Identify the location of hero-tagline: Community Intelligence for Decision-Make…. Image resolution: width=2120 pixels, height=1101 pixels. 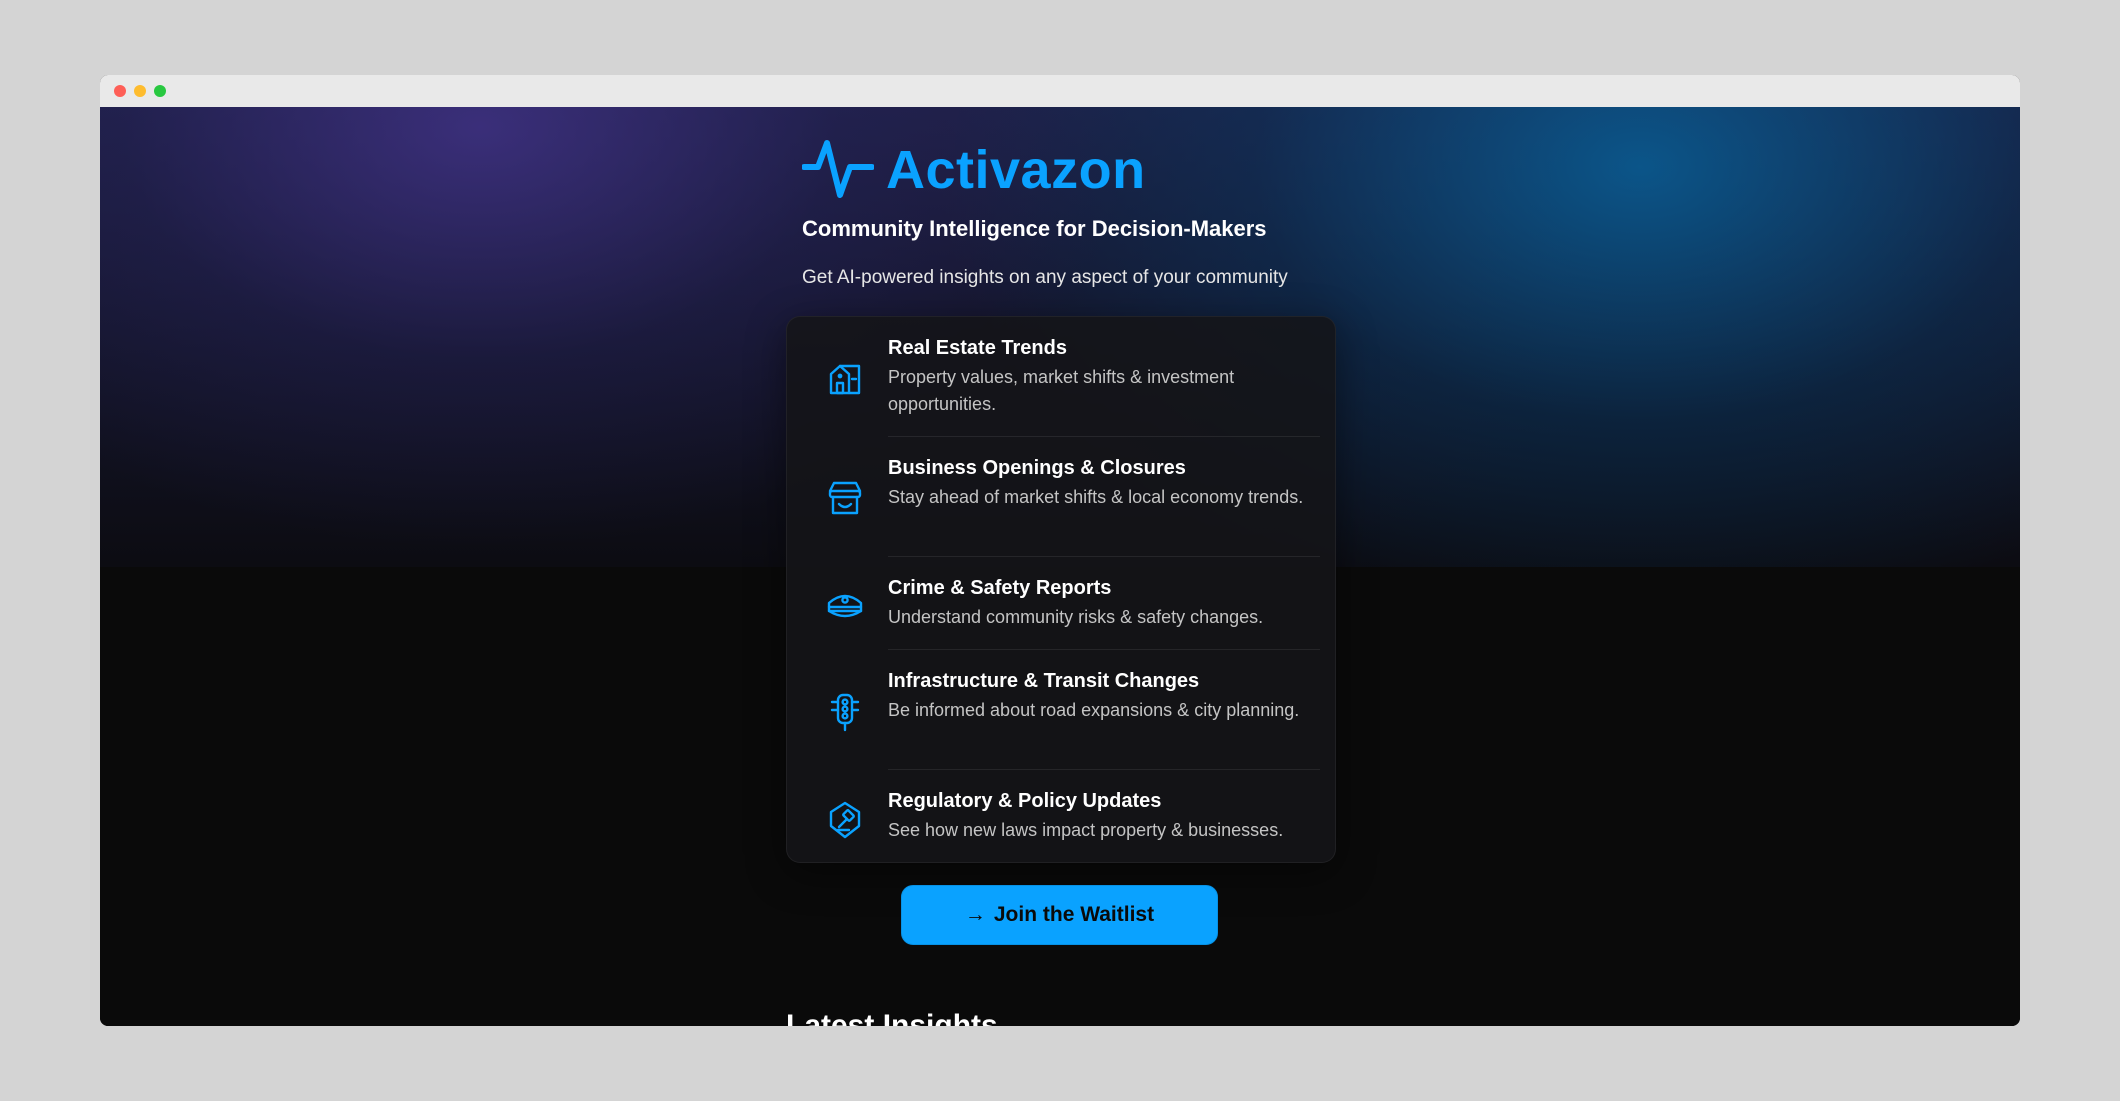
(1034, 228).